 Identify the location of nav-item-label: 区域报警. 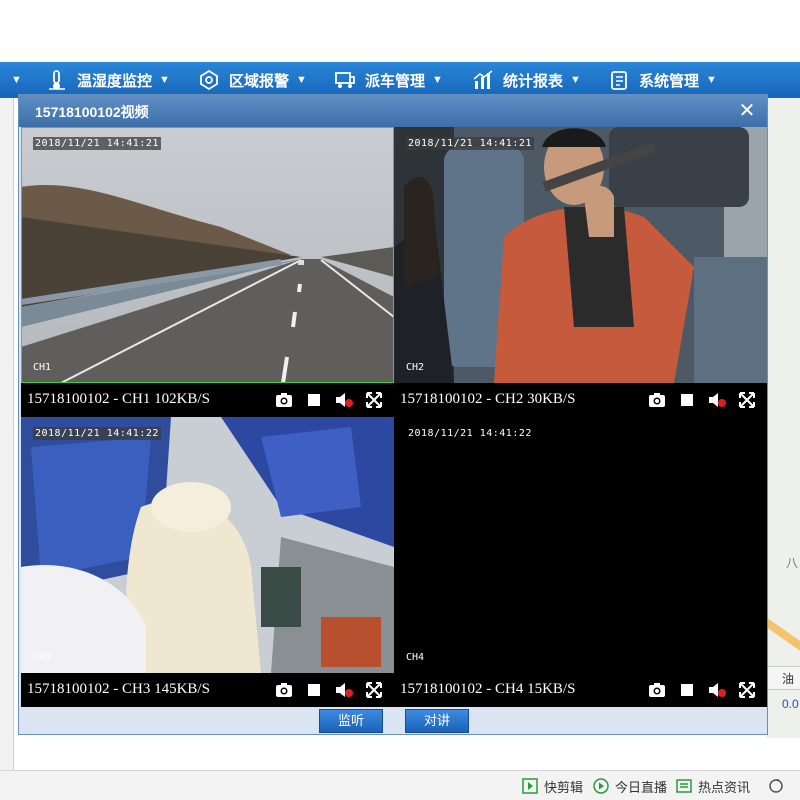
(259, 81).